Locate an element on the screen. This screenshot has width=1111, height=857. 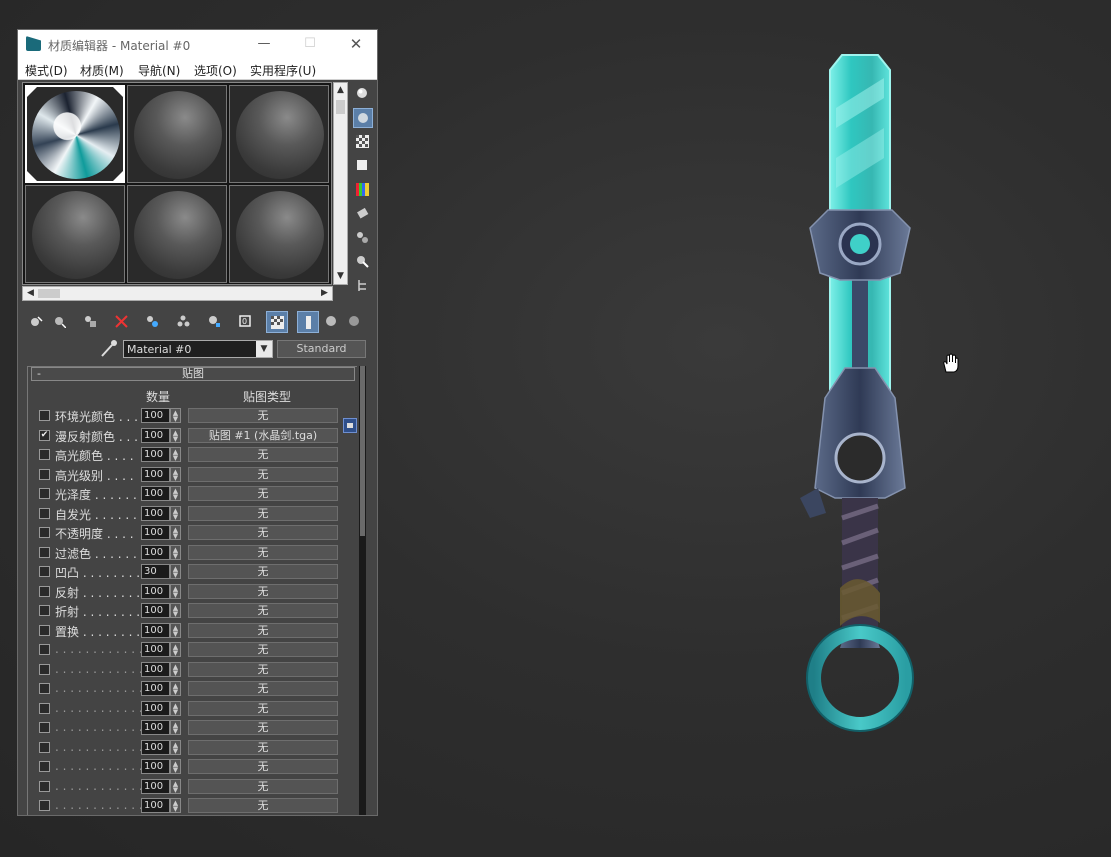
go-forward-to-sibling-button is located at coordinates (355, 322).